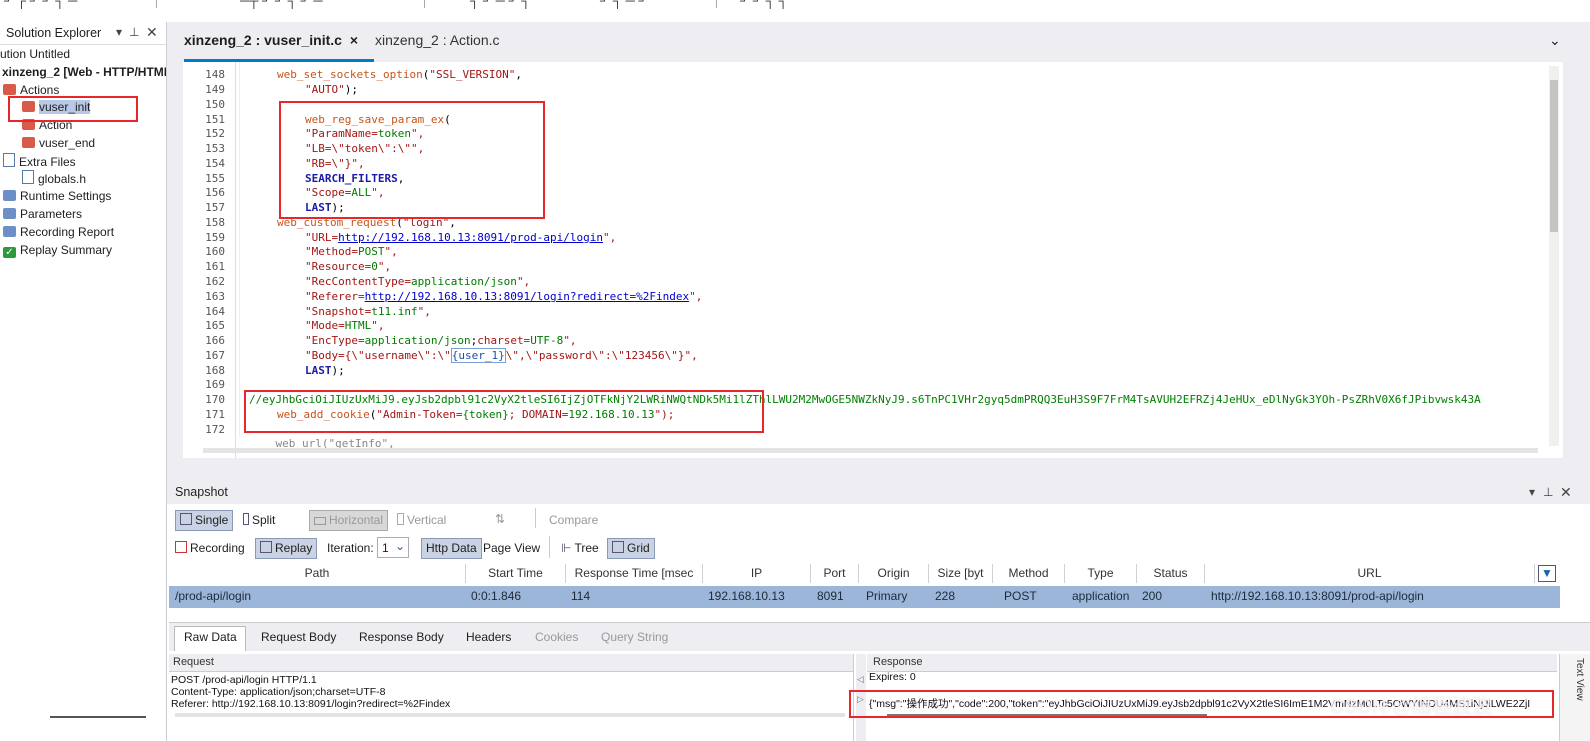 The width and height of the screenshot is (1590, 741). I want to click on tree-script: xinzeng_2 [Web - HTTP/HTML, so click(84, 72).